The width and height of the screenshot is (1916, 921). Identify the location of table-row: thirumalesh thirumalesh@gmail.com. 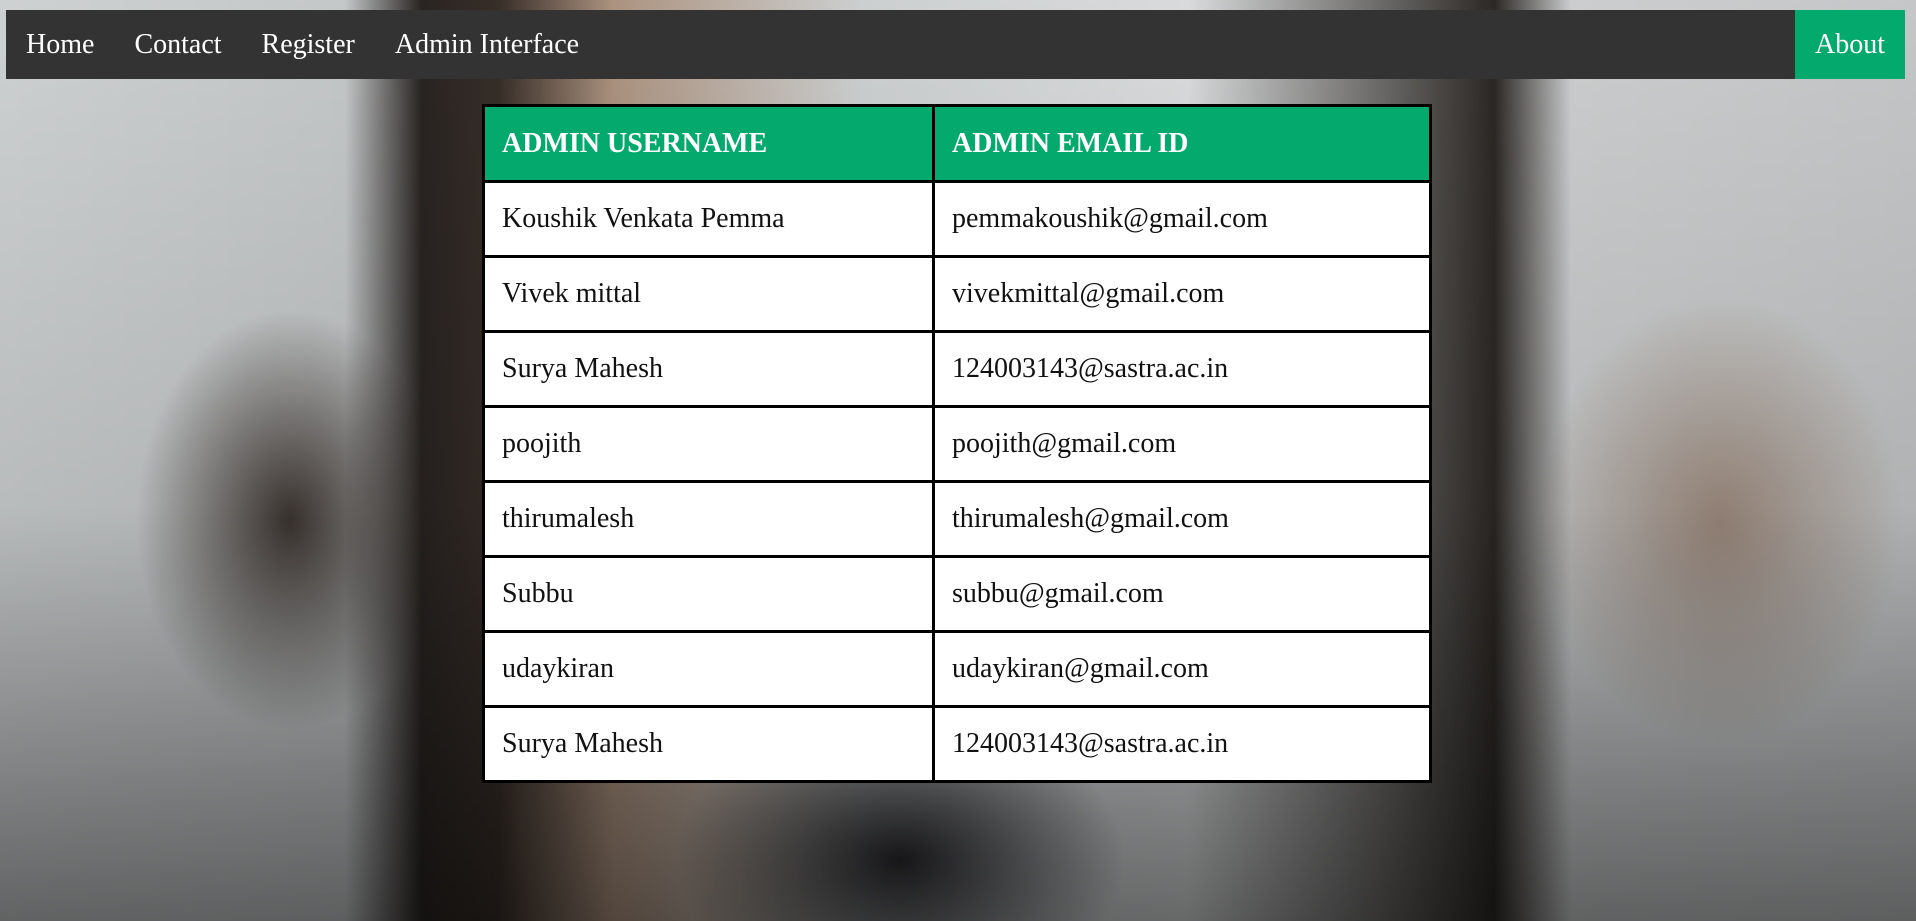
(957, 519).